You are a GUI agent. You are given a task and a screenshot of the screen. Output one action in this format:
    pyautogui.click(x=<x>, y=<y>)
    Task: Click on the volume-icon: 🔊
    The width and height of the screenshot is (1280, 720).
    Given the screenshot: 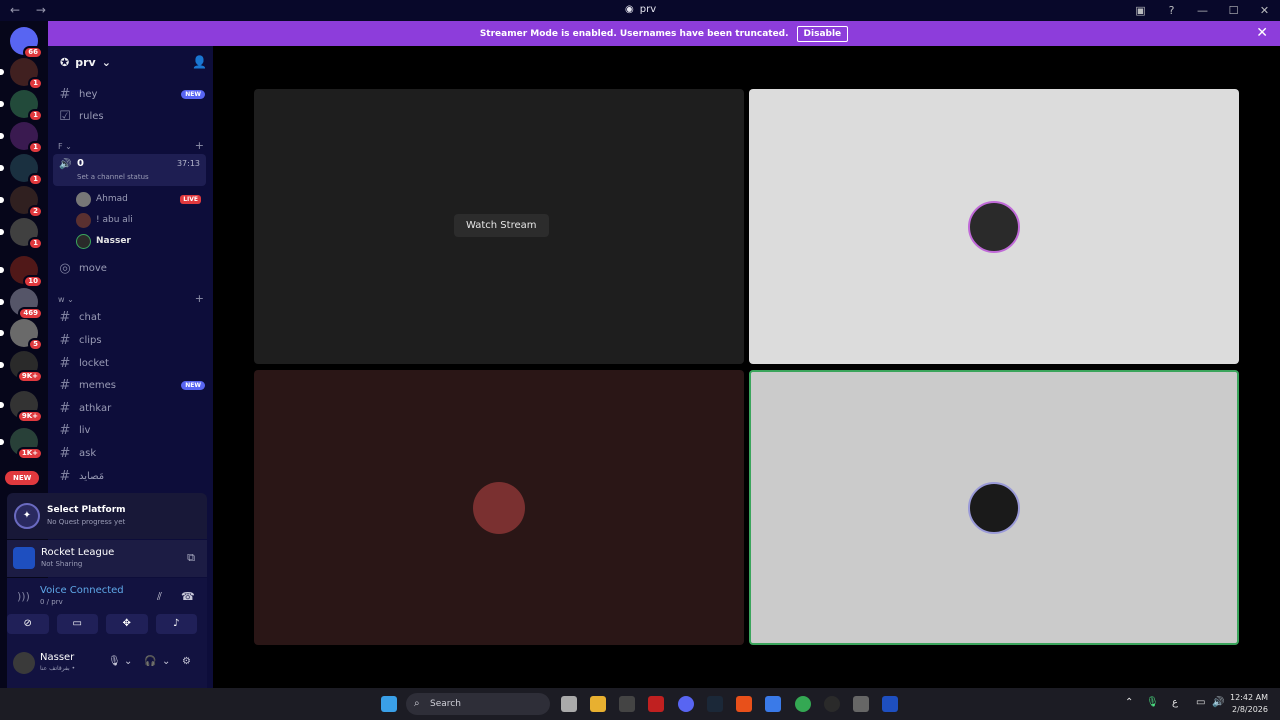 What is the action you would take?
    pyautogui.click(x=1218, y=702)
    